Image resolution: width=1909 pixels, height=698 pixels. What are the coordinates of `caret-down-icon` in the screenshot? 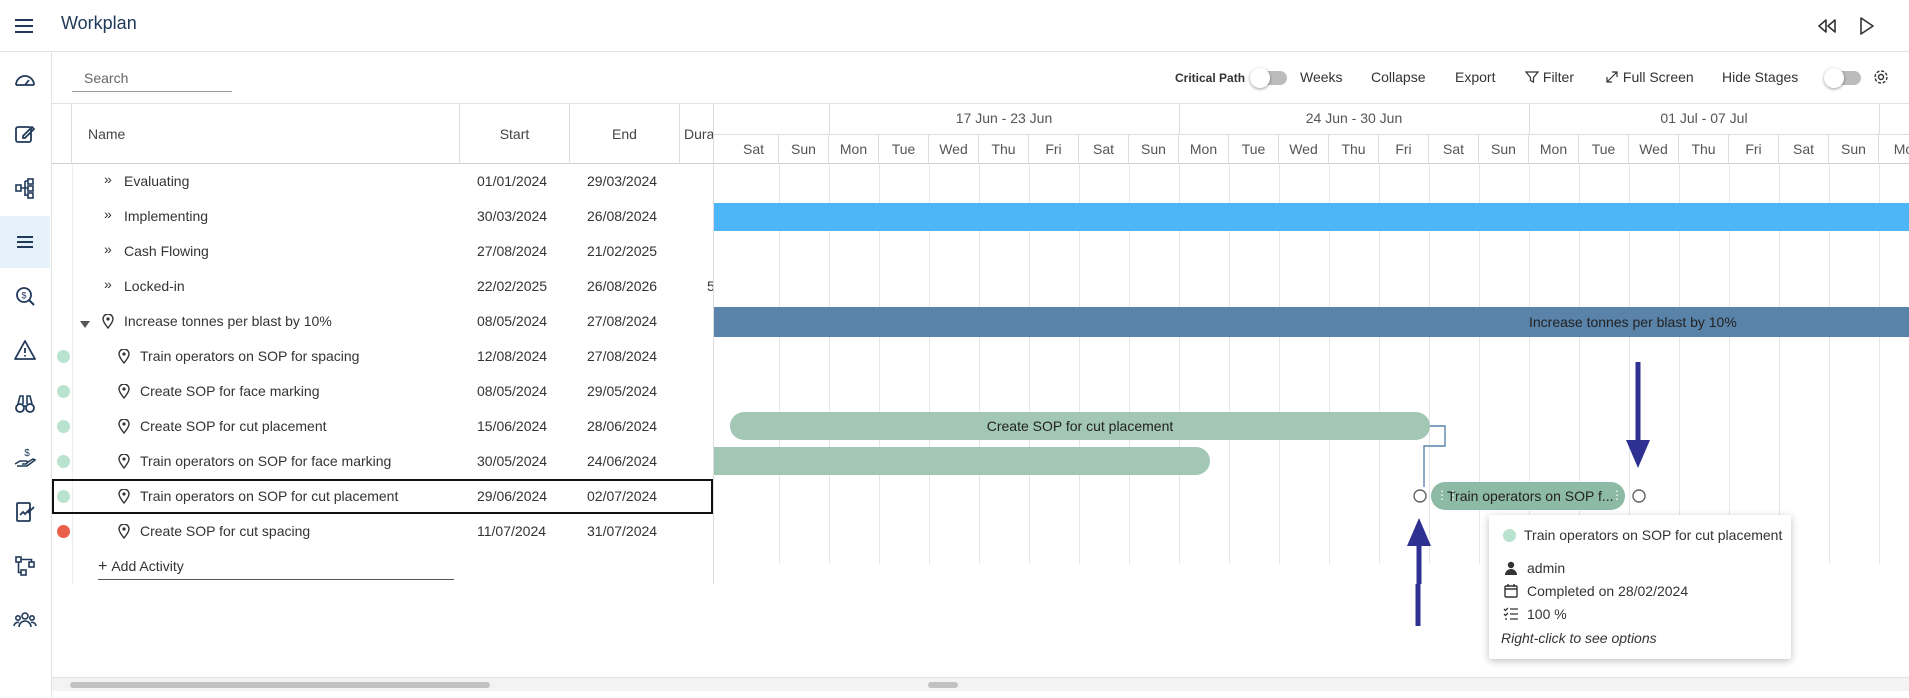 It's located at (85, 324).